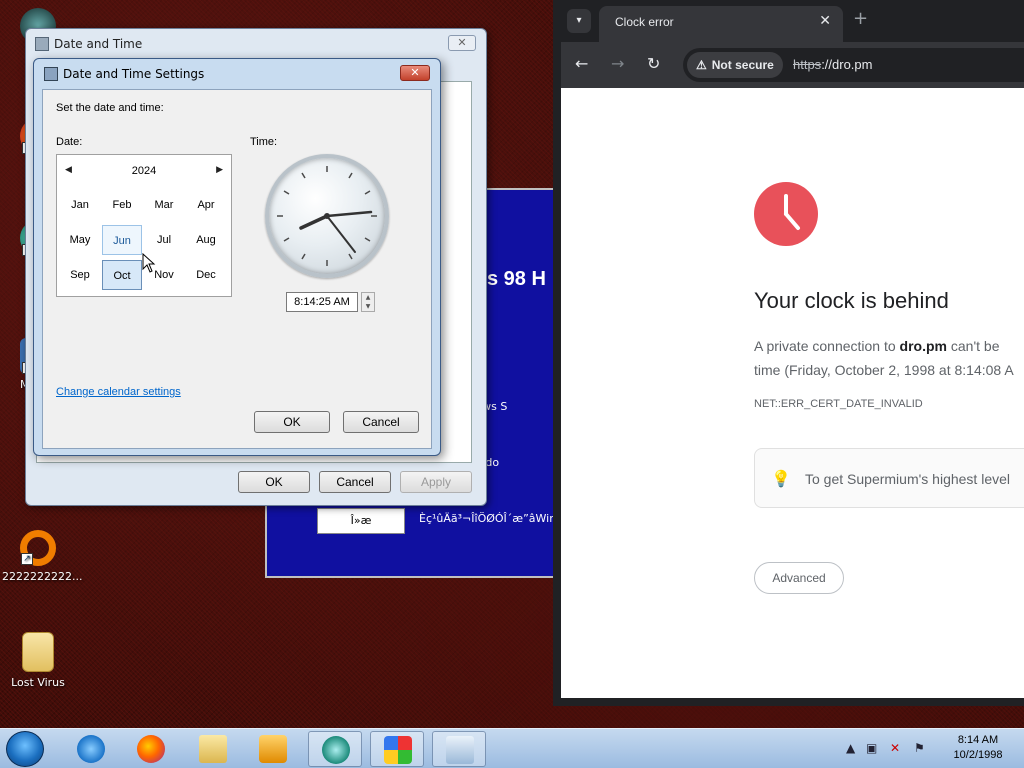  Describe the element at coordinates (322, 302) in the screenshot. I see `time-input: 8:14:25 AM` at that location.